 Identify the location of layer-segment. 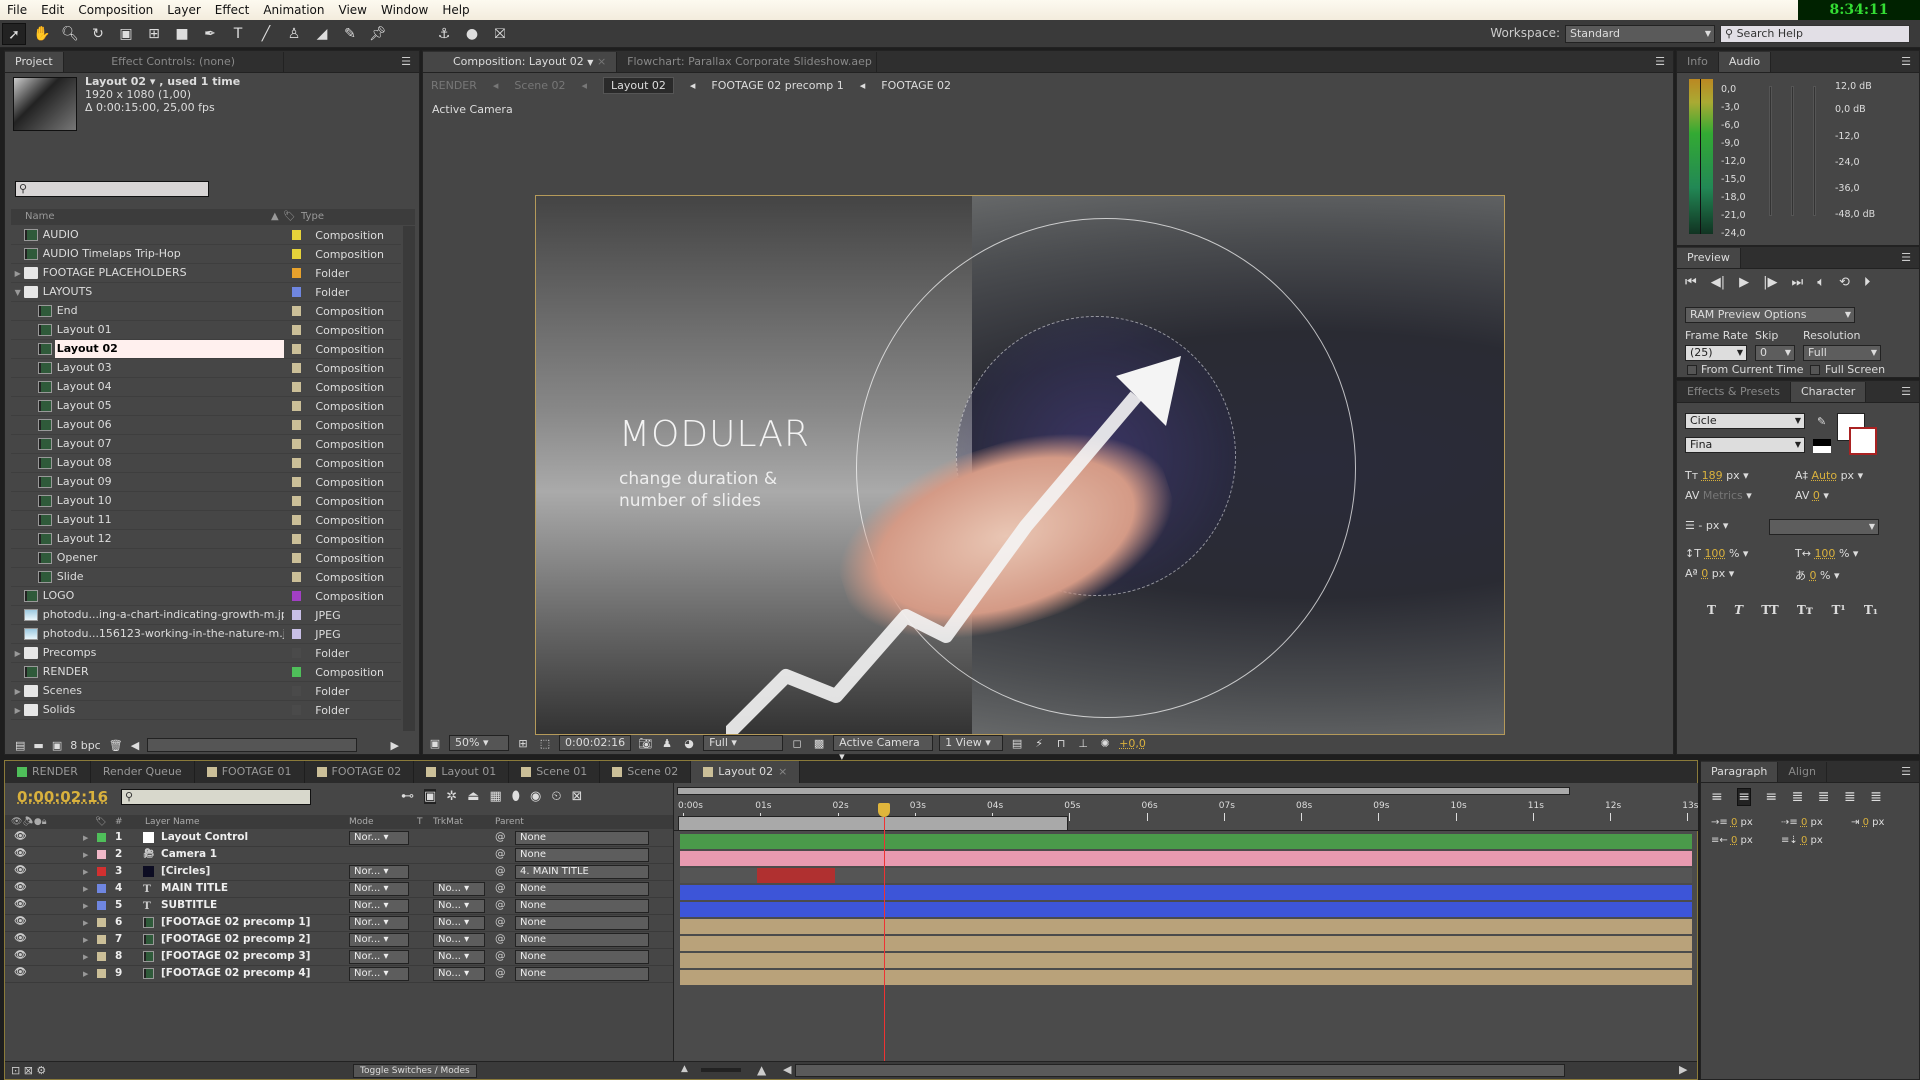
(796, 875).